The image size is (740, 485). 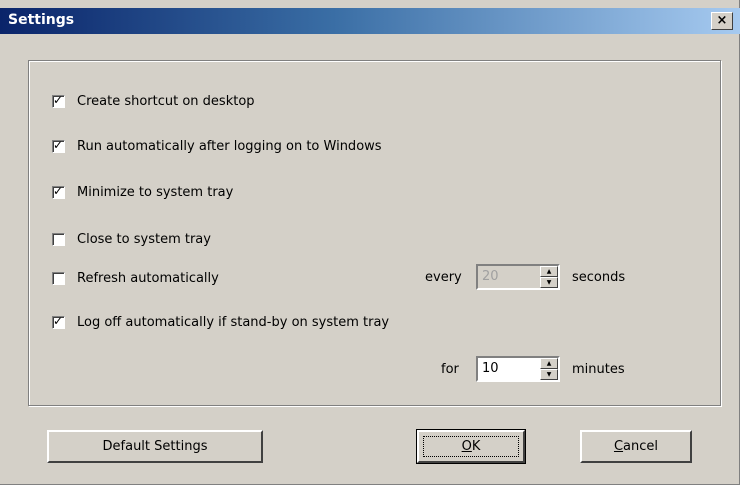 I want to click on logoff-unit-label: minutes, so click(x=598, y=369).